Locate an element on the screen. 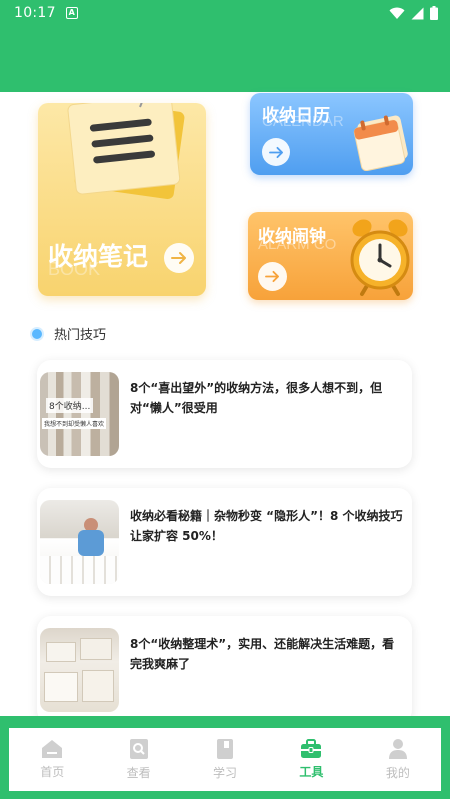 Image resolution: width=450 pixels, height=799 pixels. status-bar: 10:17 A is located at coordinates (225, 13).